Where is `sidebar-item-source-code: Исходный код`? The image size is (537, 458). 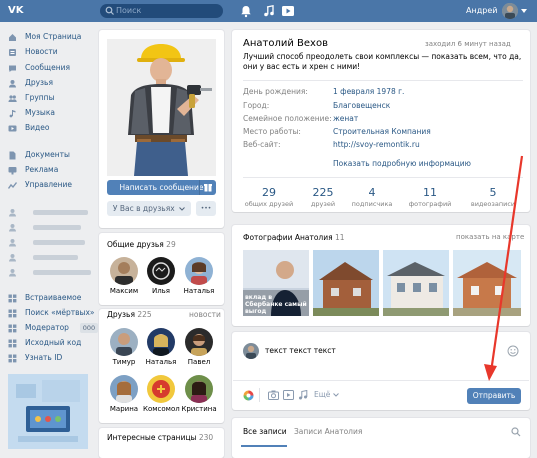 sidebar-item-source-code: Исходный код is located at coordinates (52, 343).